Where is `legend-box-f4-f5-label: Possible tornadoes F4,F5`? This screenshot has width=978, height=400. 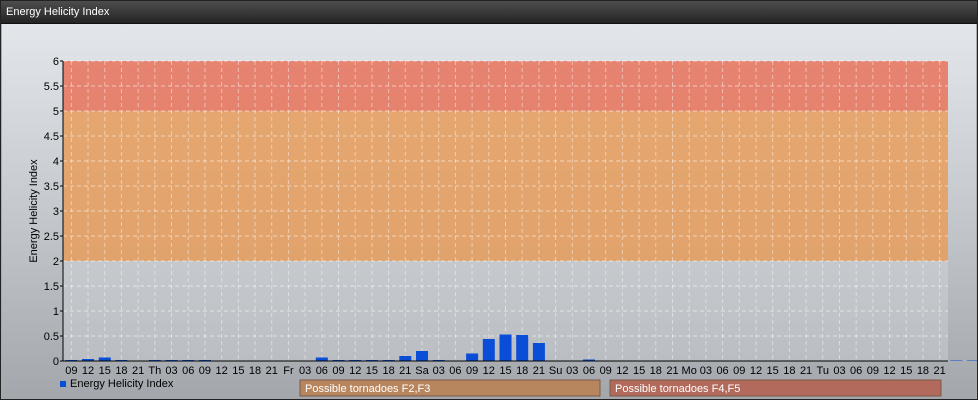
legend-box-f4-f5-label: Possible tornadoes F4,F5 is located at coordinates (677, 389).